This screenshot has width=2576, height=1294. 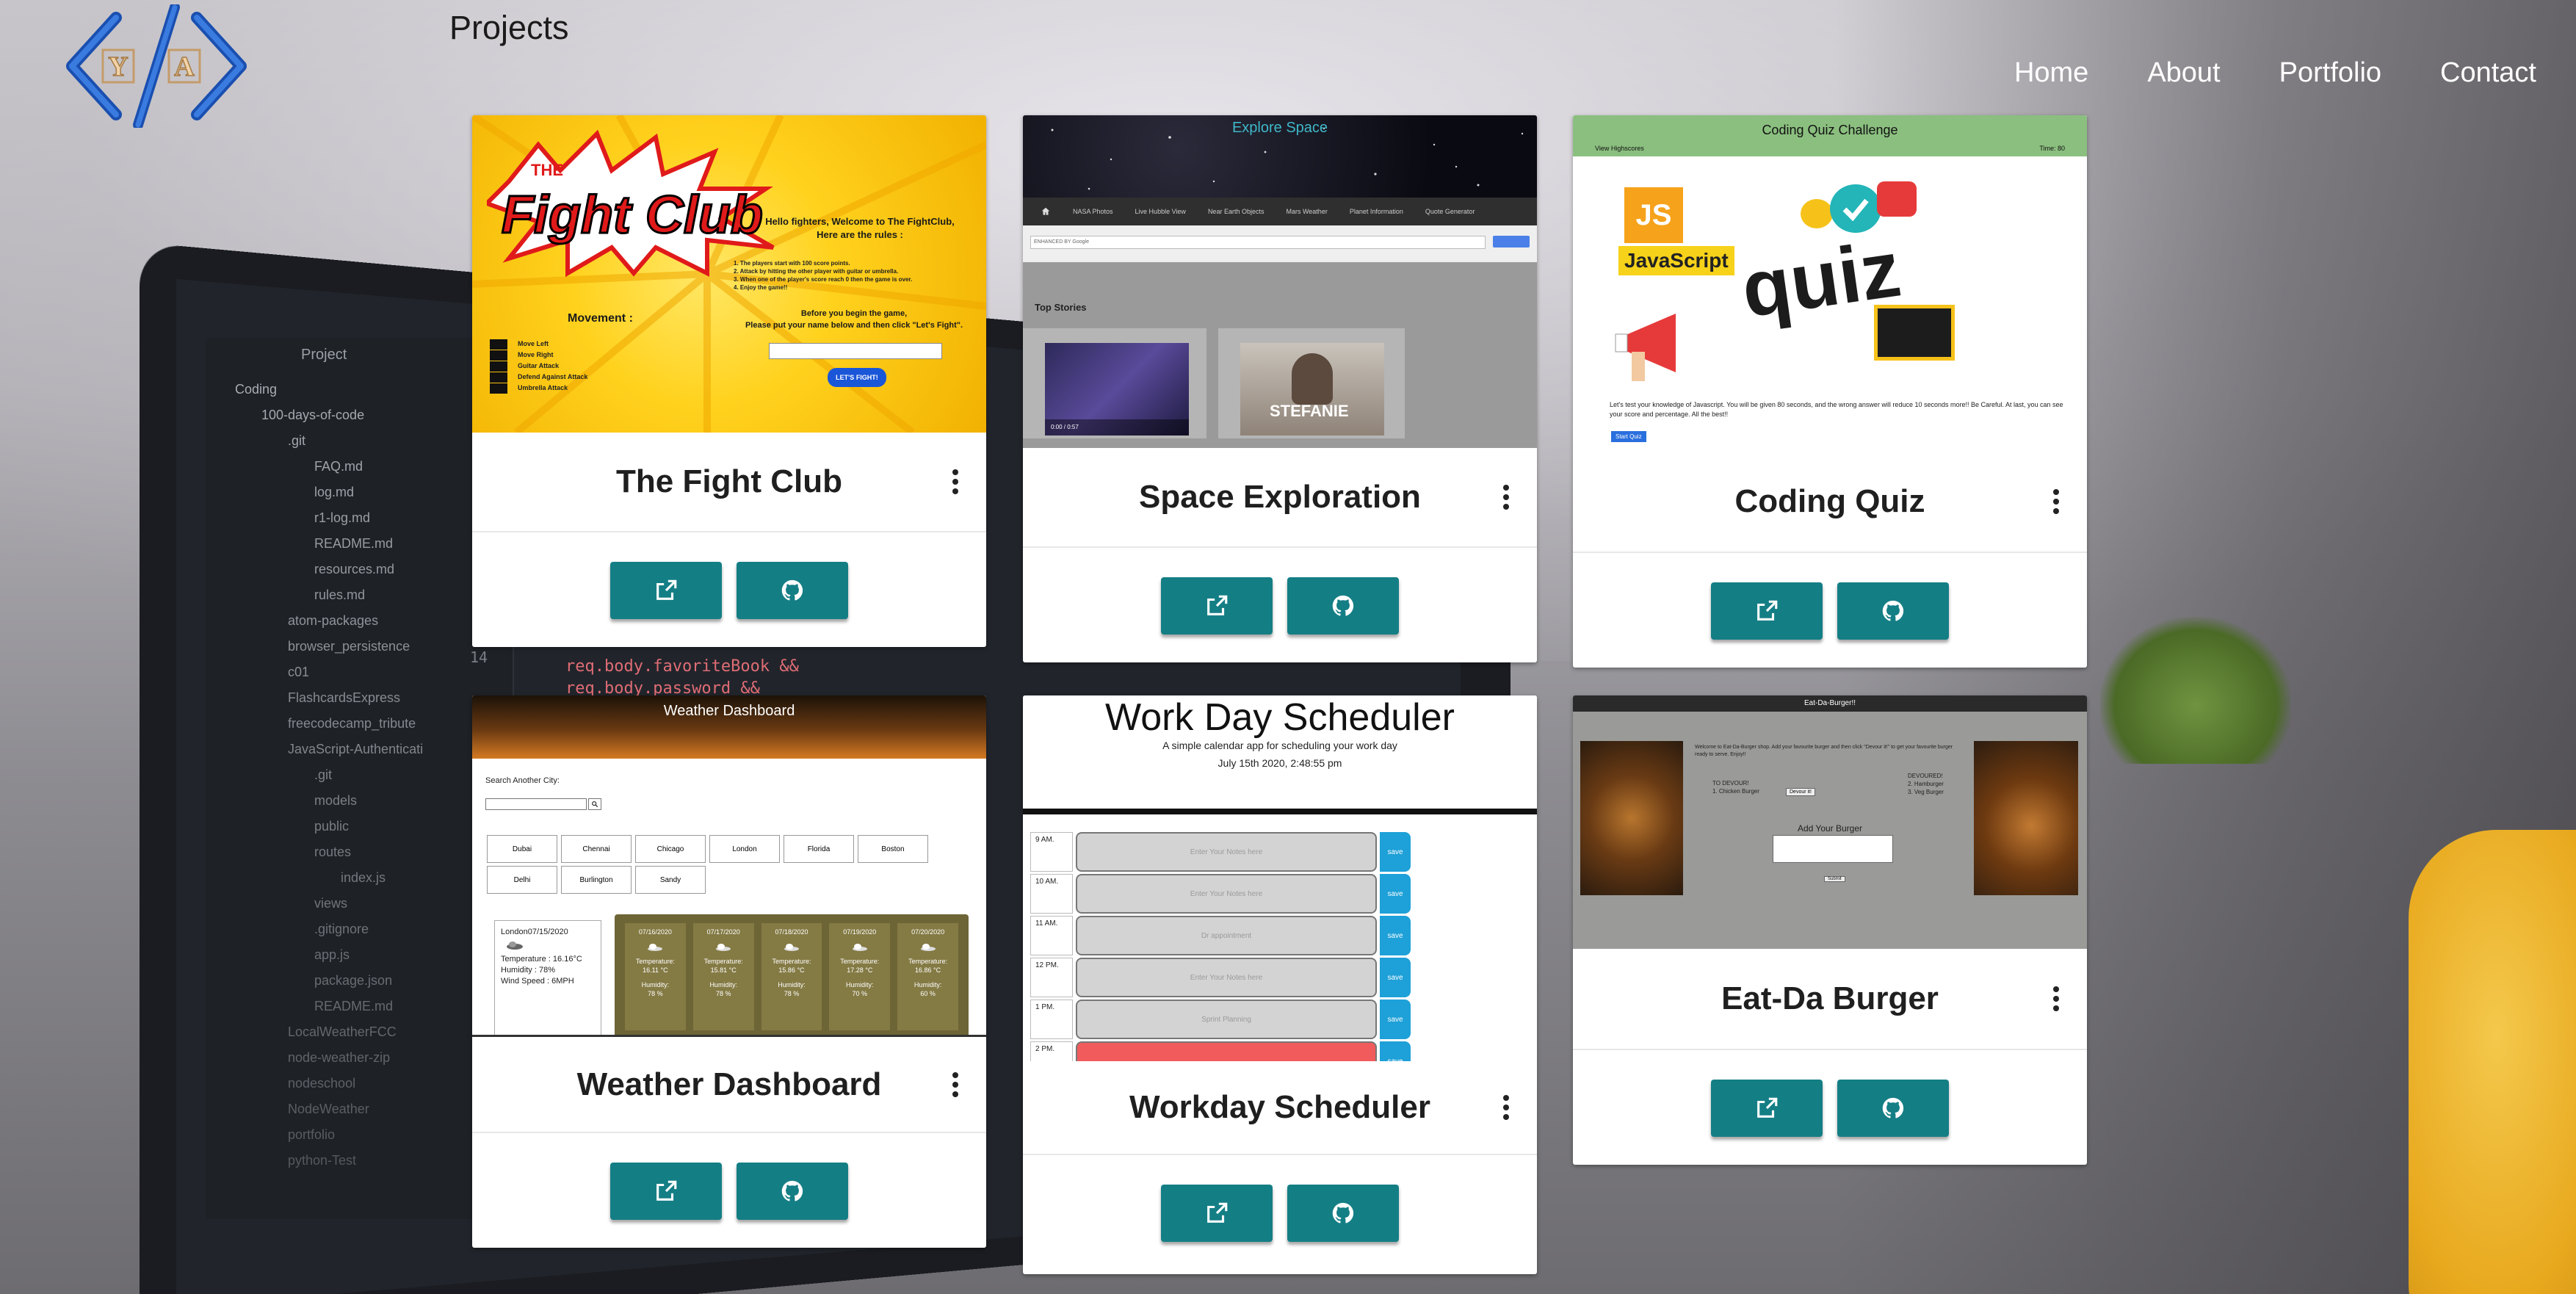 What do you see at coordinates (342, 517) in the screenshot?
I see `background-tree-item: r1-log.md` at bounding box center [342, 517].